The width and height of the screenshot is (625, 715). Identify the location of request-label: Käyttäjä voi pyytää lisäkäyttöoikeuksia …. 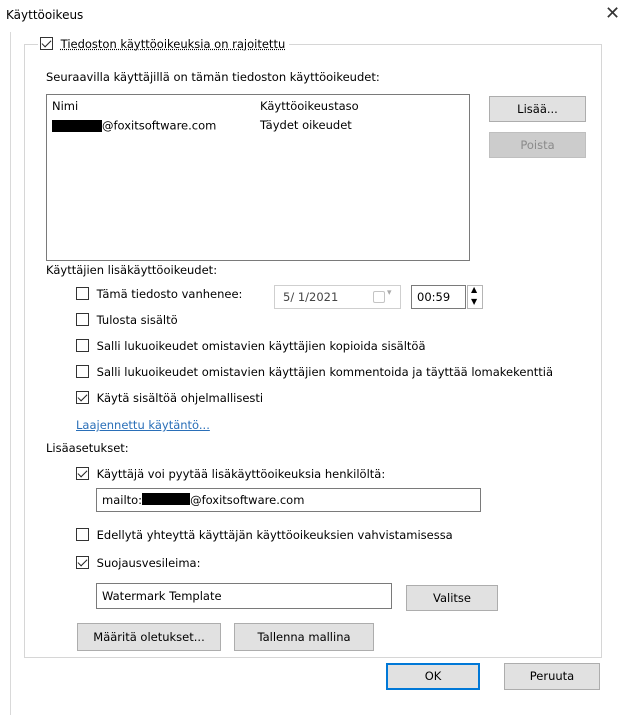
(241, 473).